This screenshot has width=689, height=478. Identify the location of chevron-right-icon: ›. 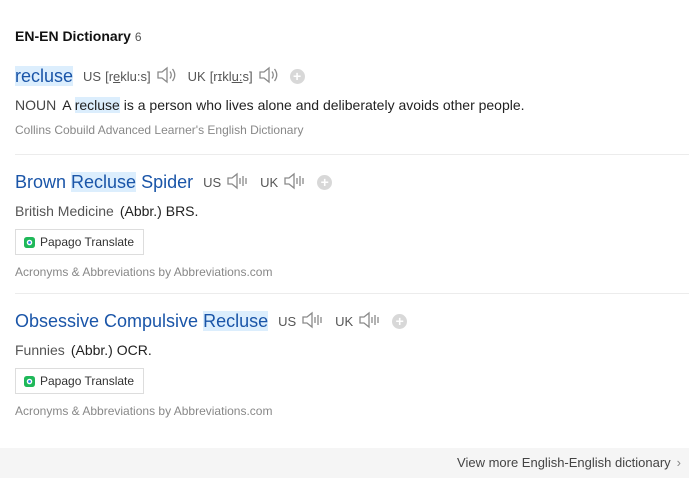
(678, 462).